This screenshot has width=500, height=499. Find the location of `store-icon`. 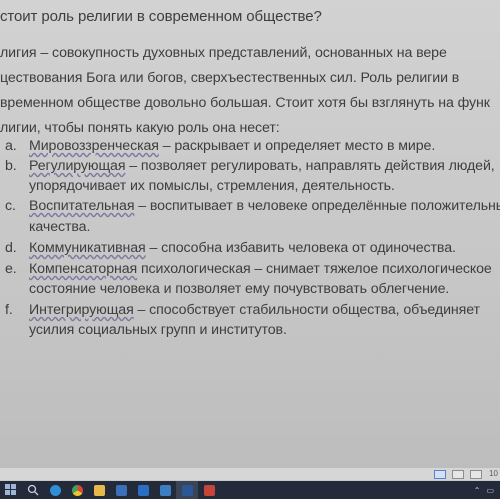

store-icon is located at coordinates (121, 490).